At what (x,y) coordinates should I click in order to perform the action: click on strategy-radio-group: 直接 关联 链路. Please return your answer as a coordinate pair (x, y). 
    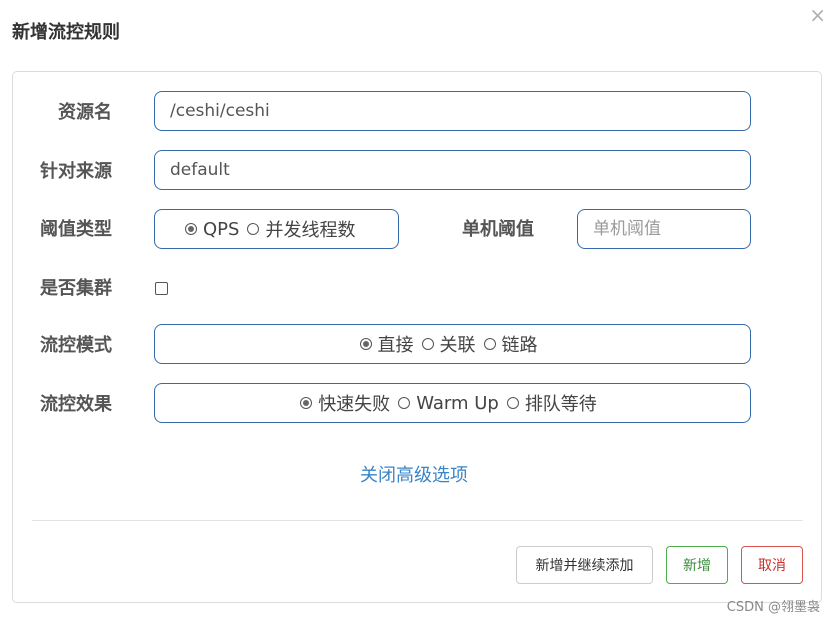
    Looking at the image, I should click on (452, 344).